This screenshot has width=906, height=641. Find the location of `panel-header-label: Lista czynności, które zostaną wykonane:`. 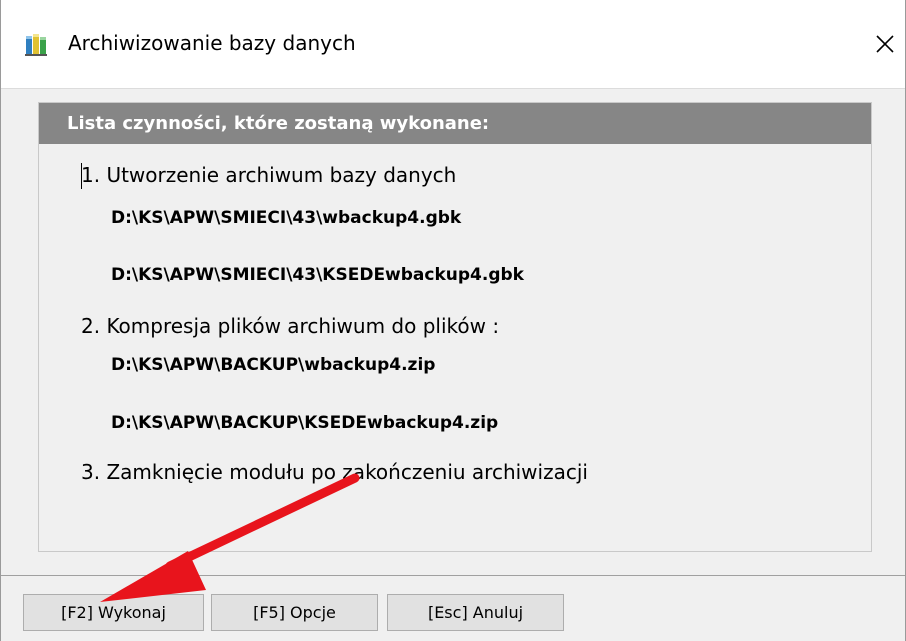

panel-header-label: Lista czynności, które zostaną wykonane: is located at coordinates (278, 123).